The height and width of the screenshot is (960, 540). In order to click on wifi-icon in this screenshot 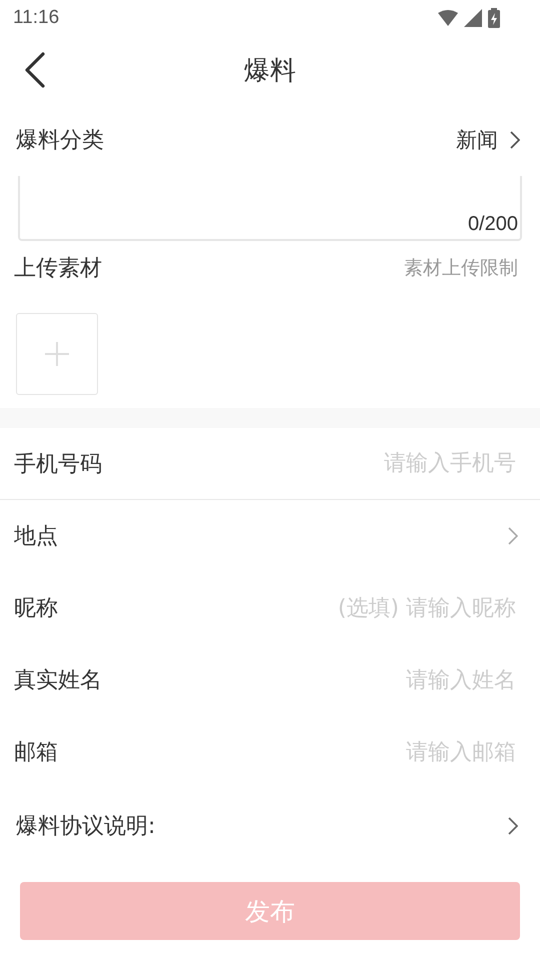, I will do `click(448, 18)`.